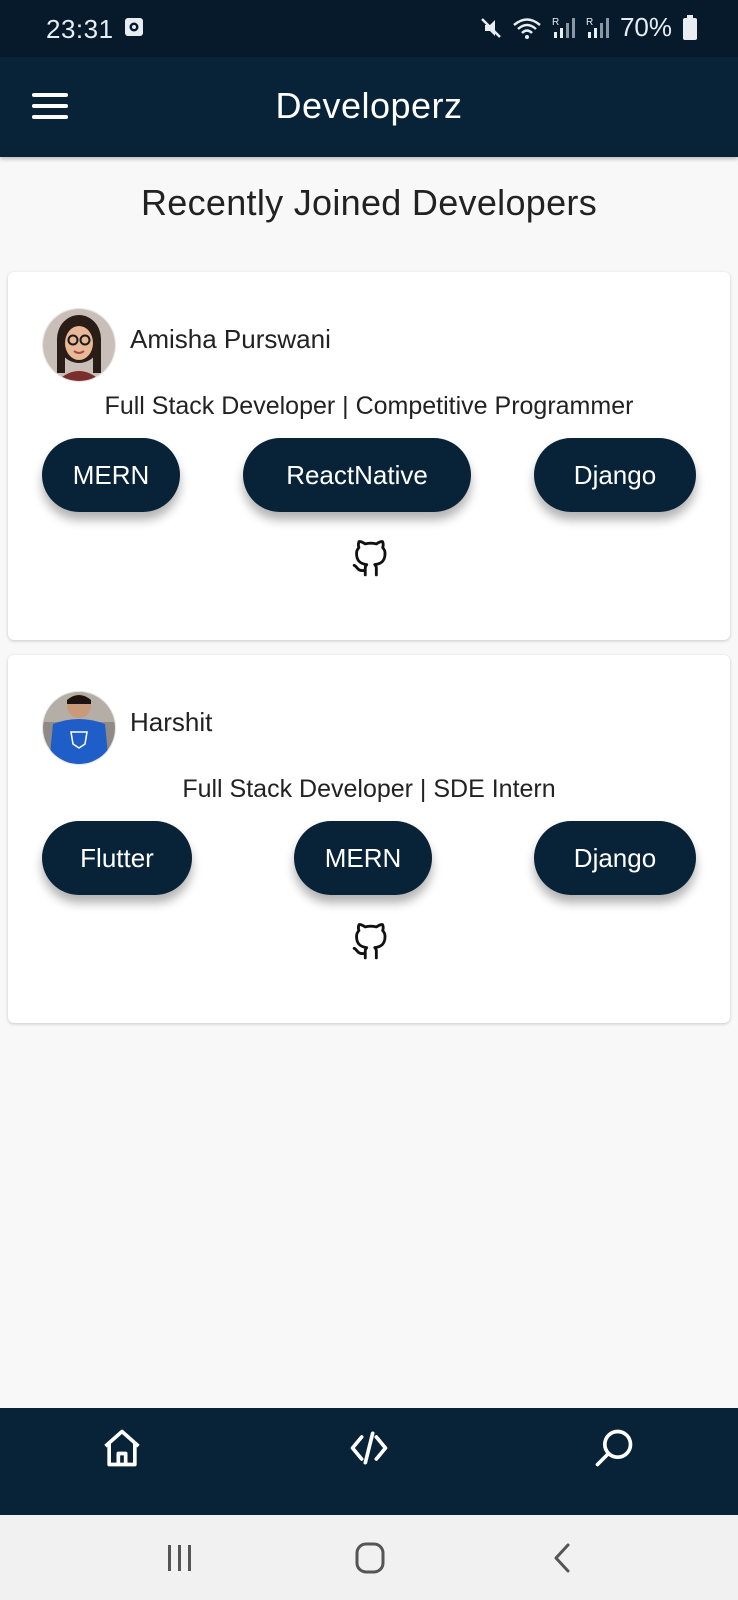 This screenshot has width=738, height=1600. Describe the element at coordinates (645, 27) in the screenshot. I see `battery-percentage: 70%` at that location.